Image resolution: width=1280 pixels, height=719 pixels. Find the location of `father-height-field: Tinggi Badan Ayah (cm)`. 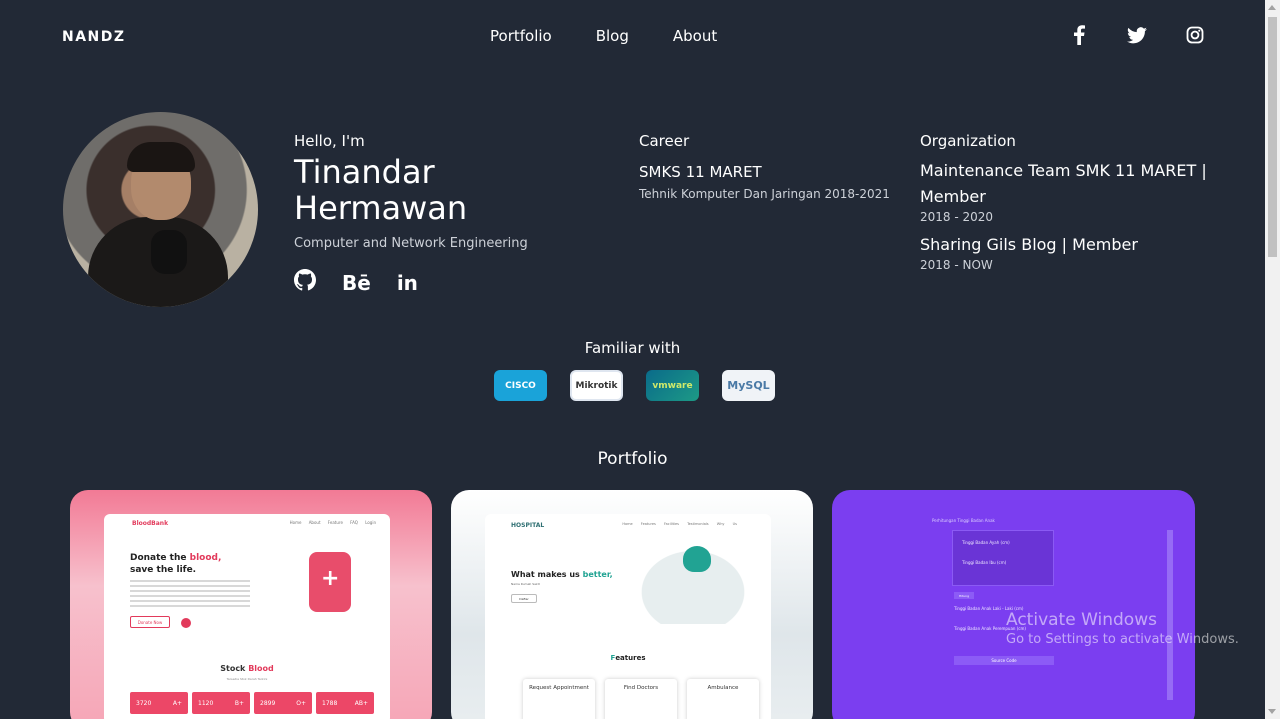

father-height-field: Tinggi Badan Ayah (cm) is located at coordinates (986, 542).